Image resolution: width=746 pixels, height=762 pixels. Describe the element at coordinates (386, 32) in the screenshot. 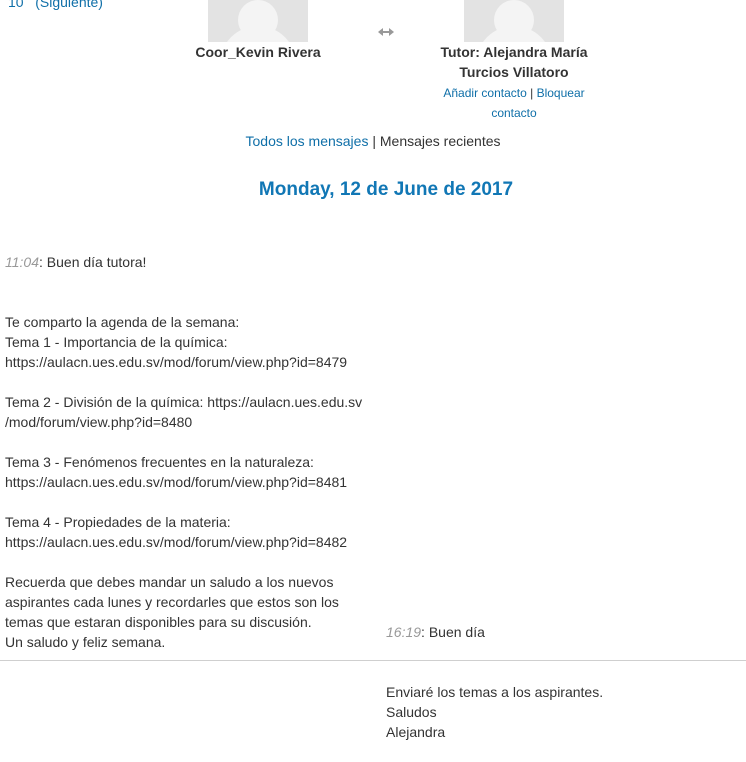

I see `swap-arrows-icon` at that location.